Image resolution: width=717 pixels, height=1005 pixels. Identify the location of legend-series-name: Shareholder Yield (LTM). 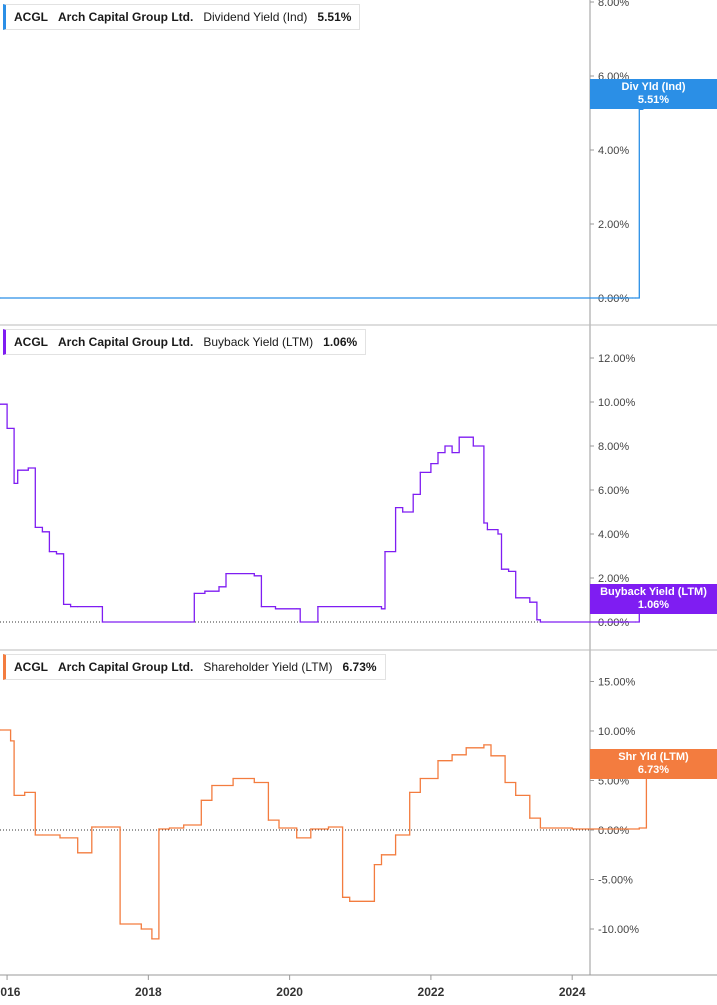
(268, 667).